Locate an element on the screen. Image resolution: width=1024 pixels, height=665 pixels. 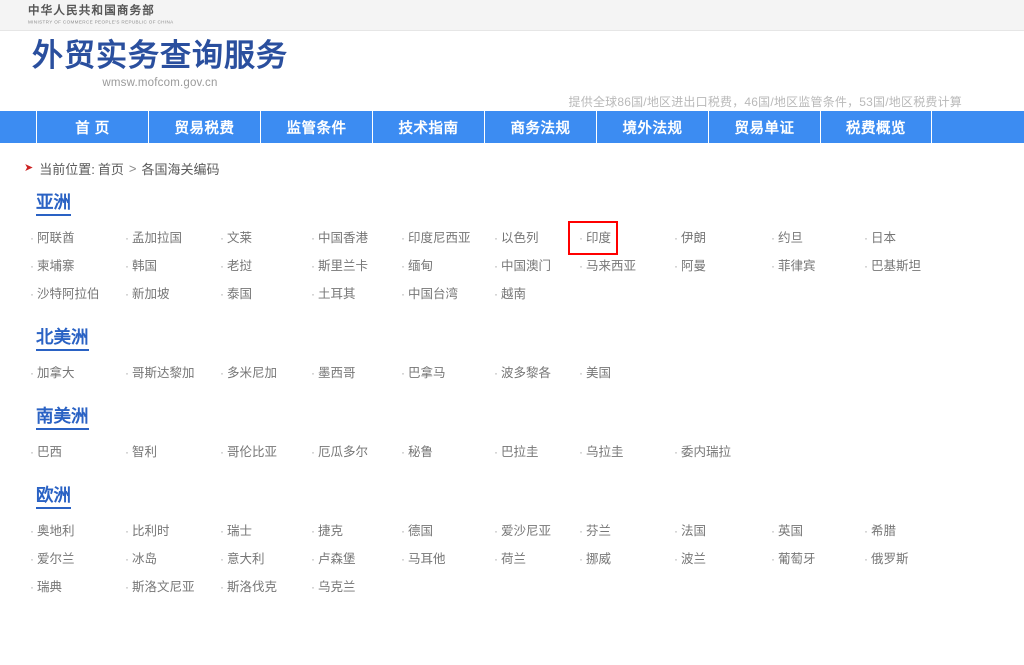
country-link: · 中国台湾 is located at coordinates (427, 294).